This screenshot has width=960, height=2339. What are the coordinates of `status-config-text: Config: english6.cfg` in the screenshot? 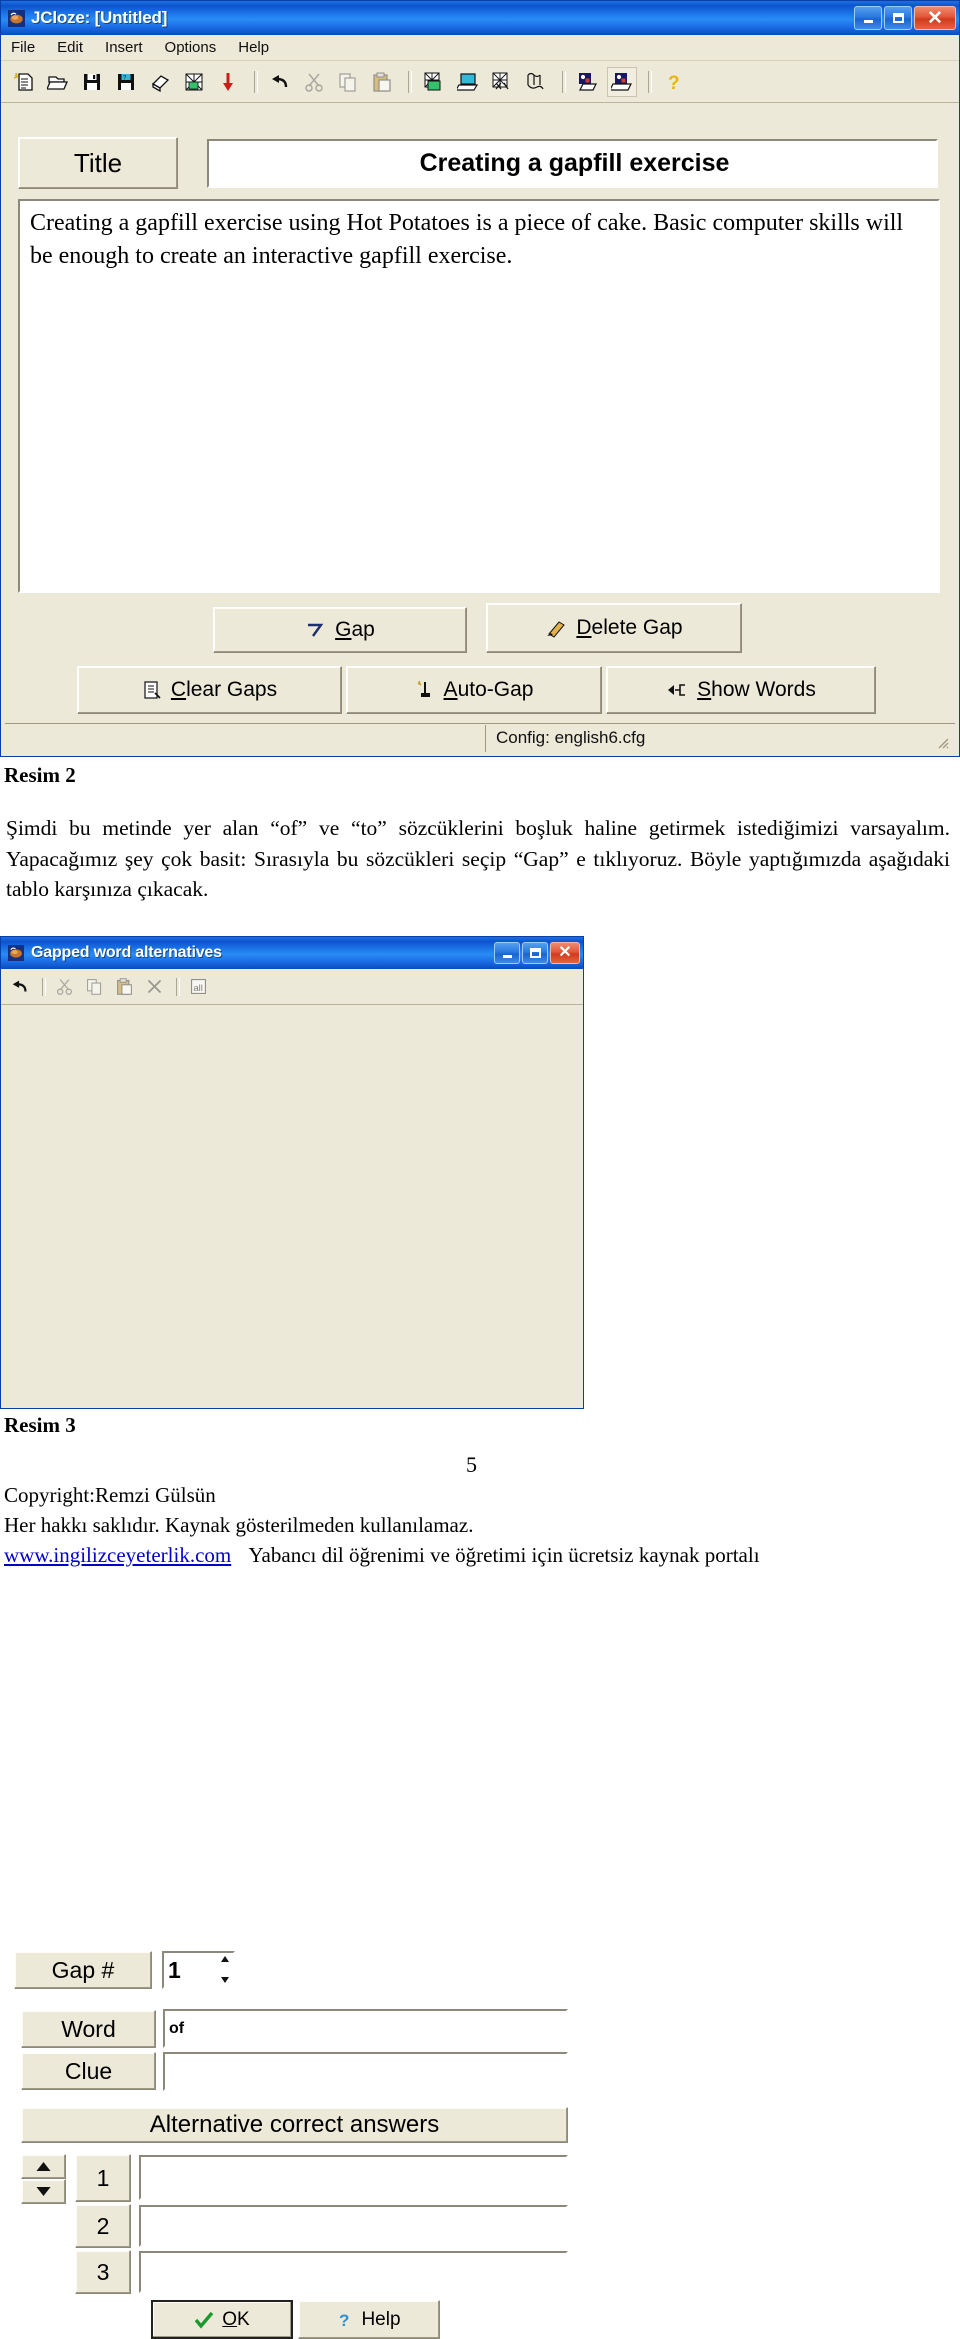 It's located at (571, 737).